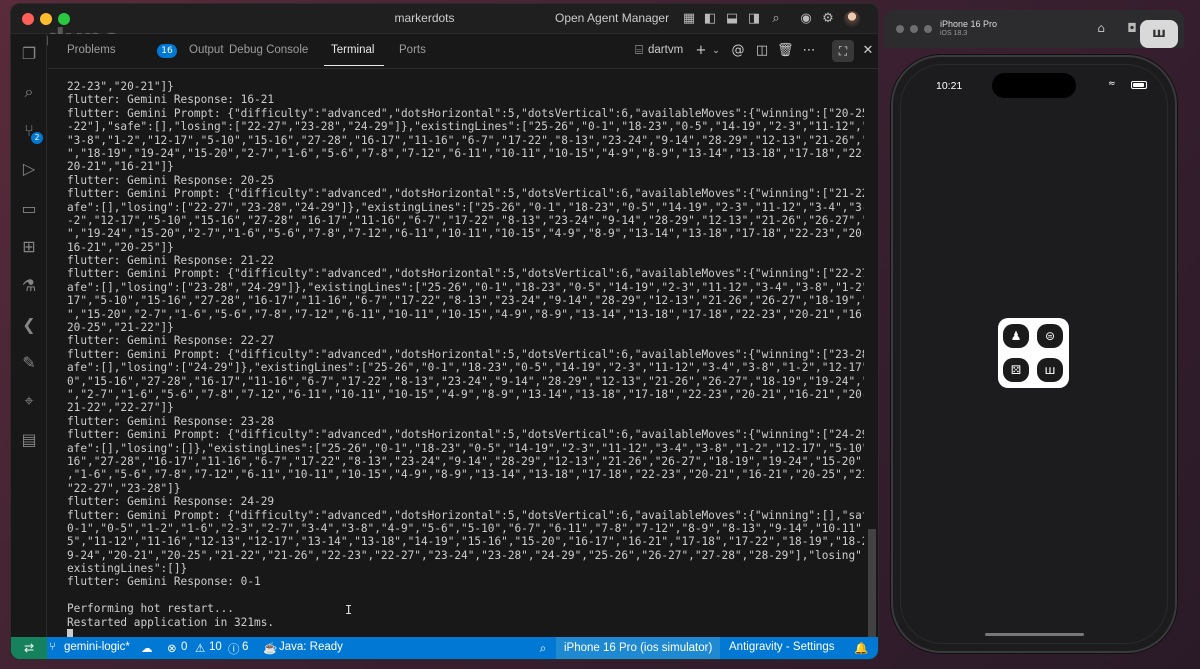  I want to click on branch-icon: ⑂, so click(52, 647).